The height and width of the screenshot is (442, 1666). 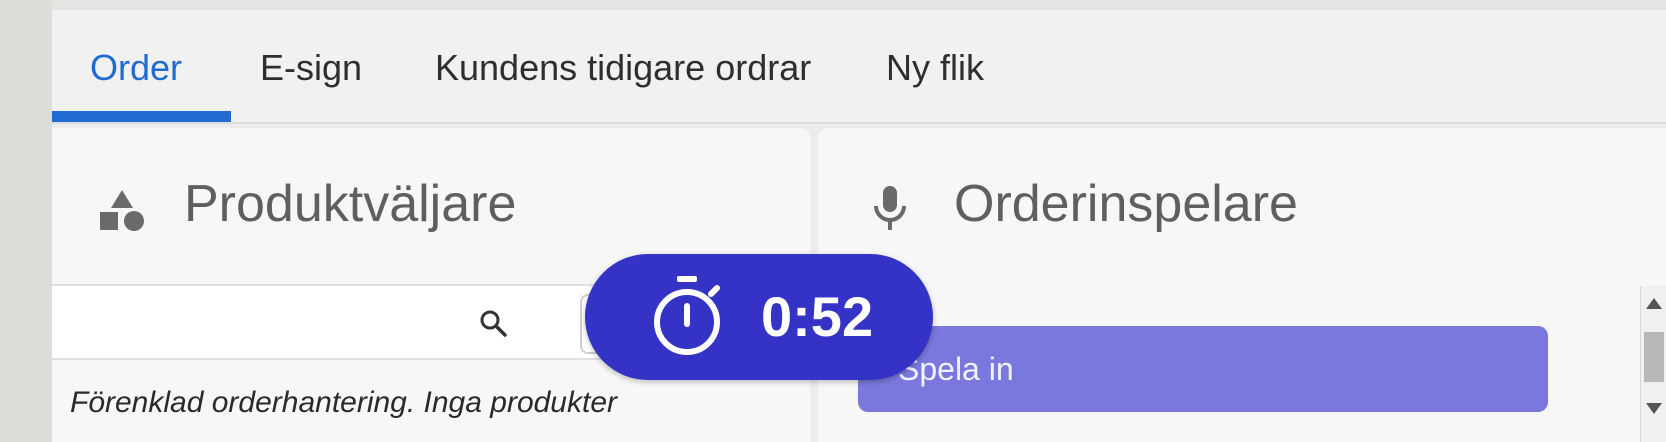 I want to click on vertical-scrollbar, so click(x=1653, y=364).